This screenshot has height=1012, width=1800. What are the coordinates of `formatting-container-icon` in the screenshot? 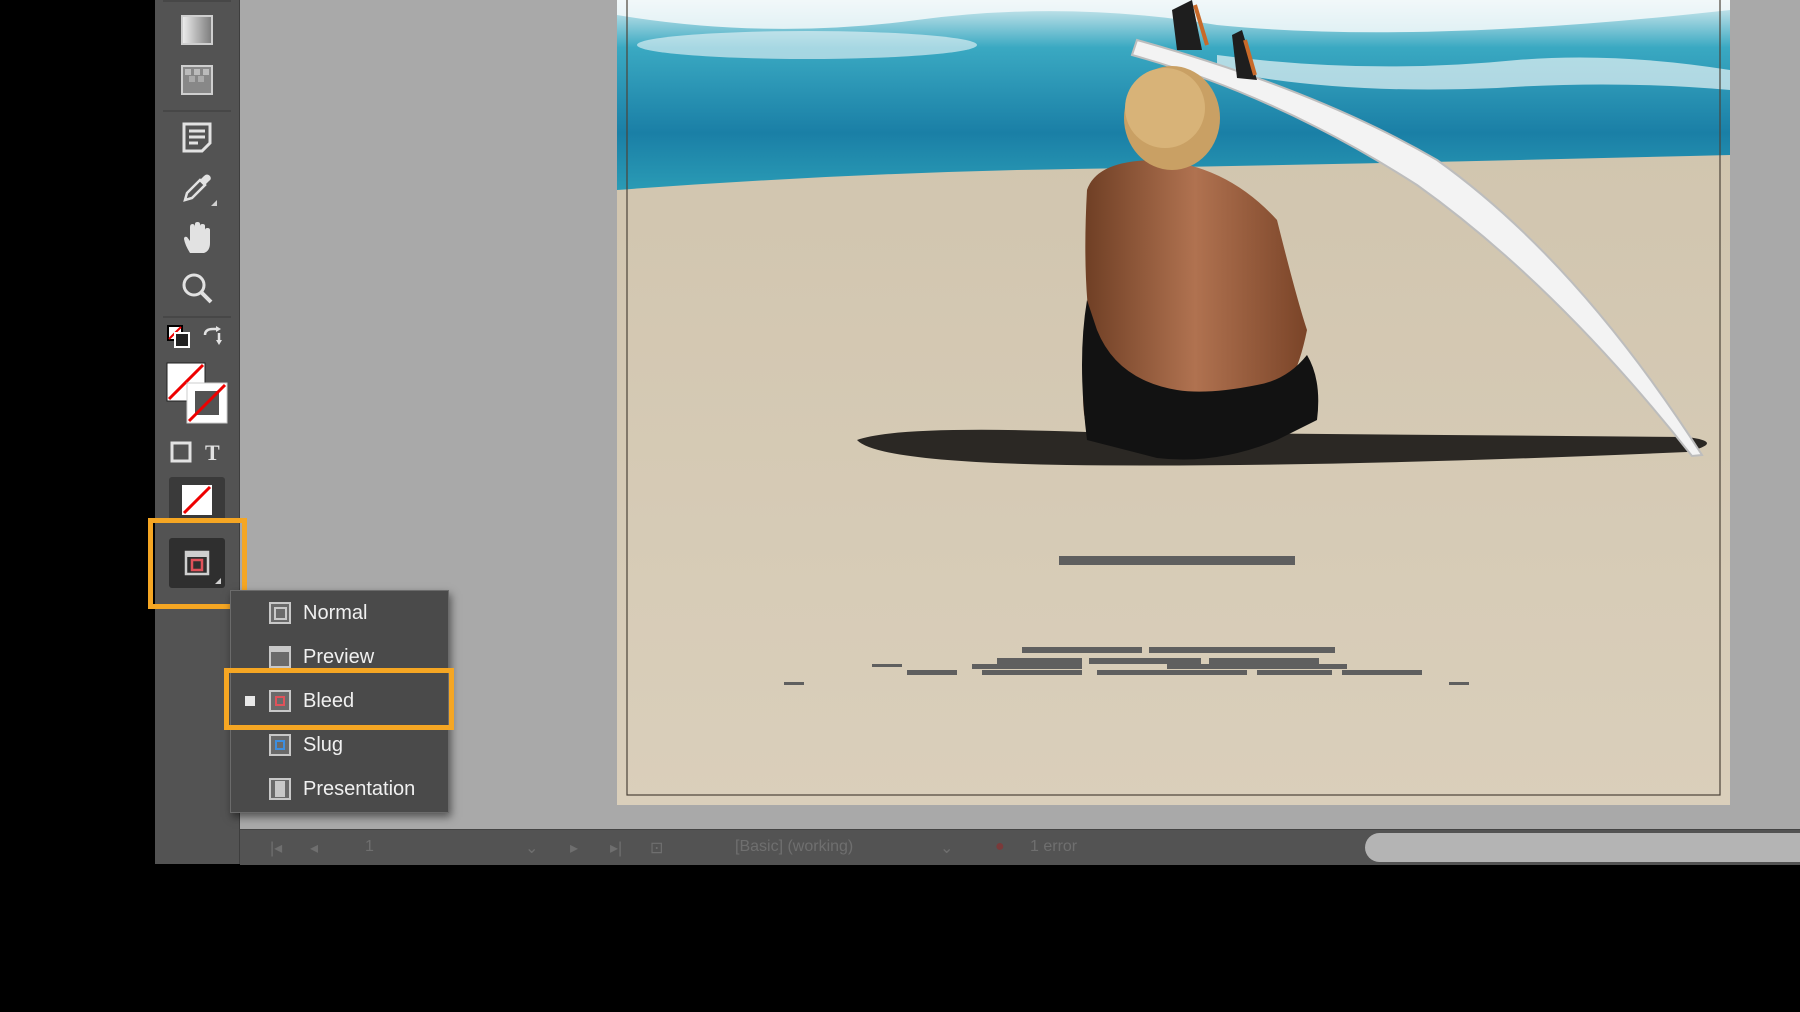 It's located at (181, 452).